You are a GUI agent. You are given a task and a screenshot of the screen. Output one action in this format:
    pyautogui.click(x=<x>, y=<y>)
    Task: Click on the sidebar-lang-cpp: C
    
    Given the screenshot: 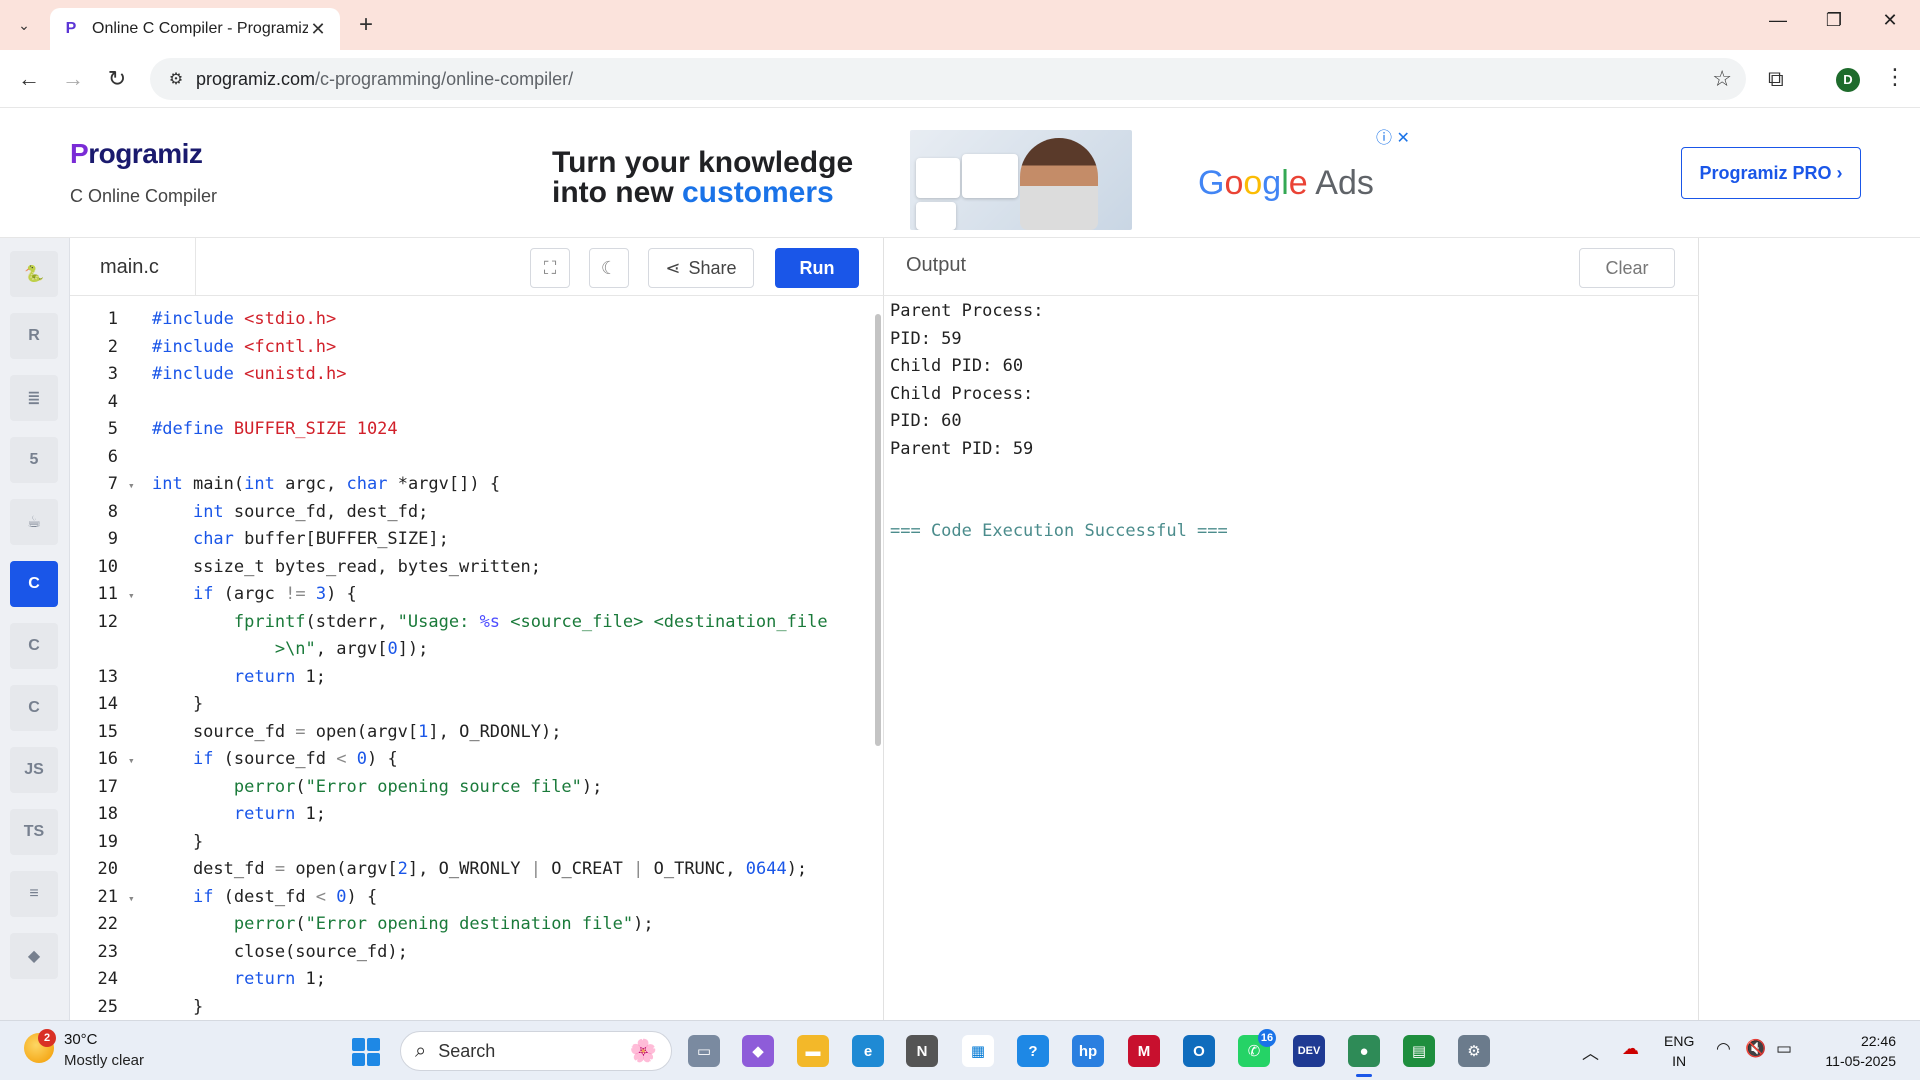 What is the action you would take?
    pyautogui.click(x=34, y=646)
    